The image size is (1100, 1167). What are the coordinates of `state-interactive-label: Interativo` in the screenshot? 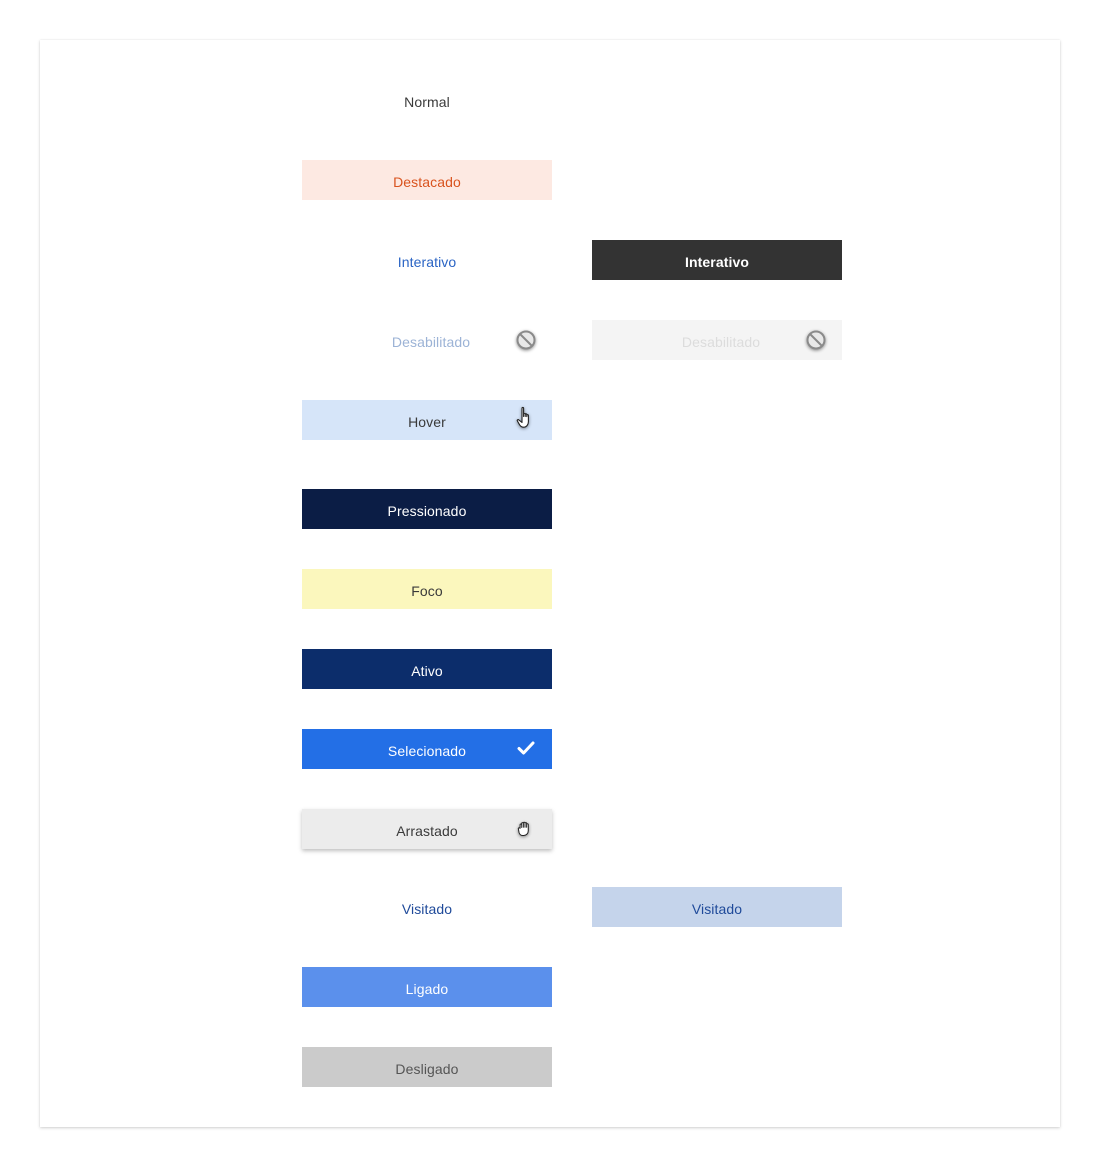 It's located at (427, 261).